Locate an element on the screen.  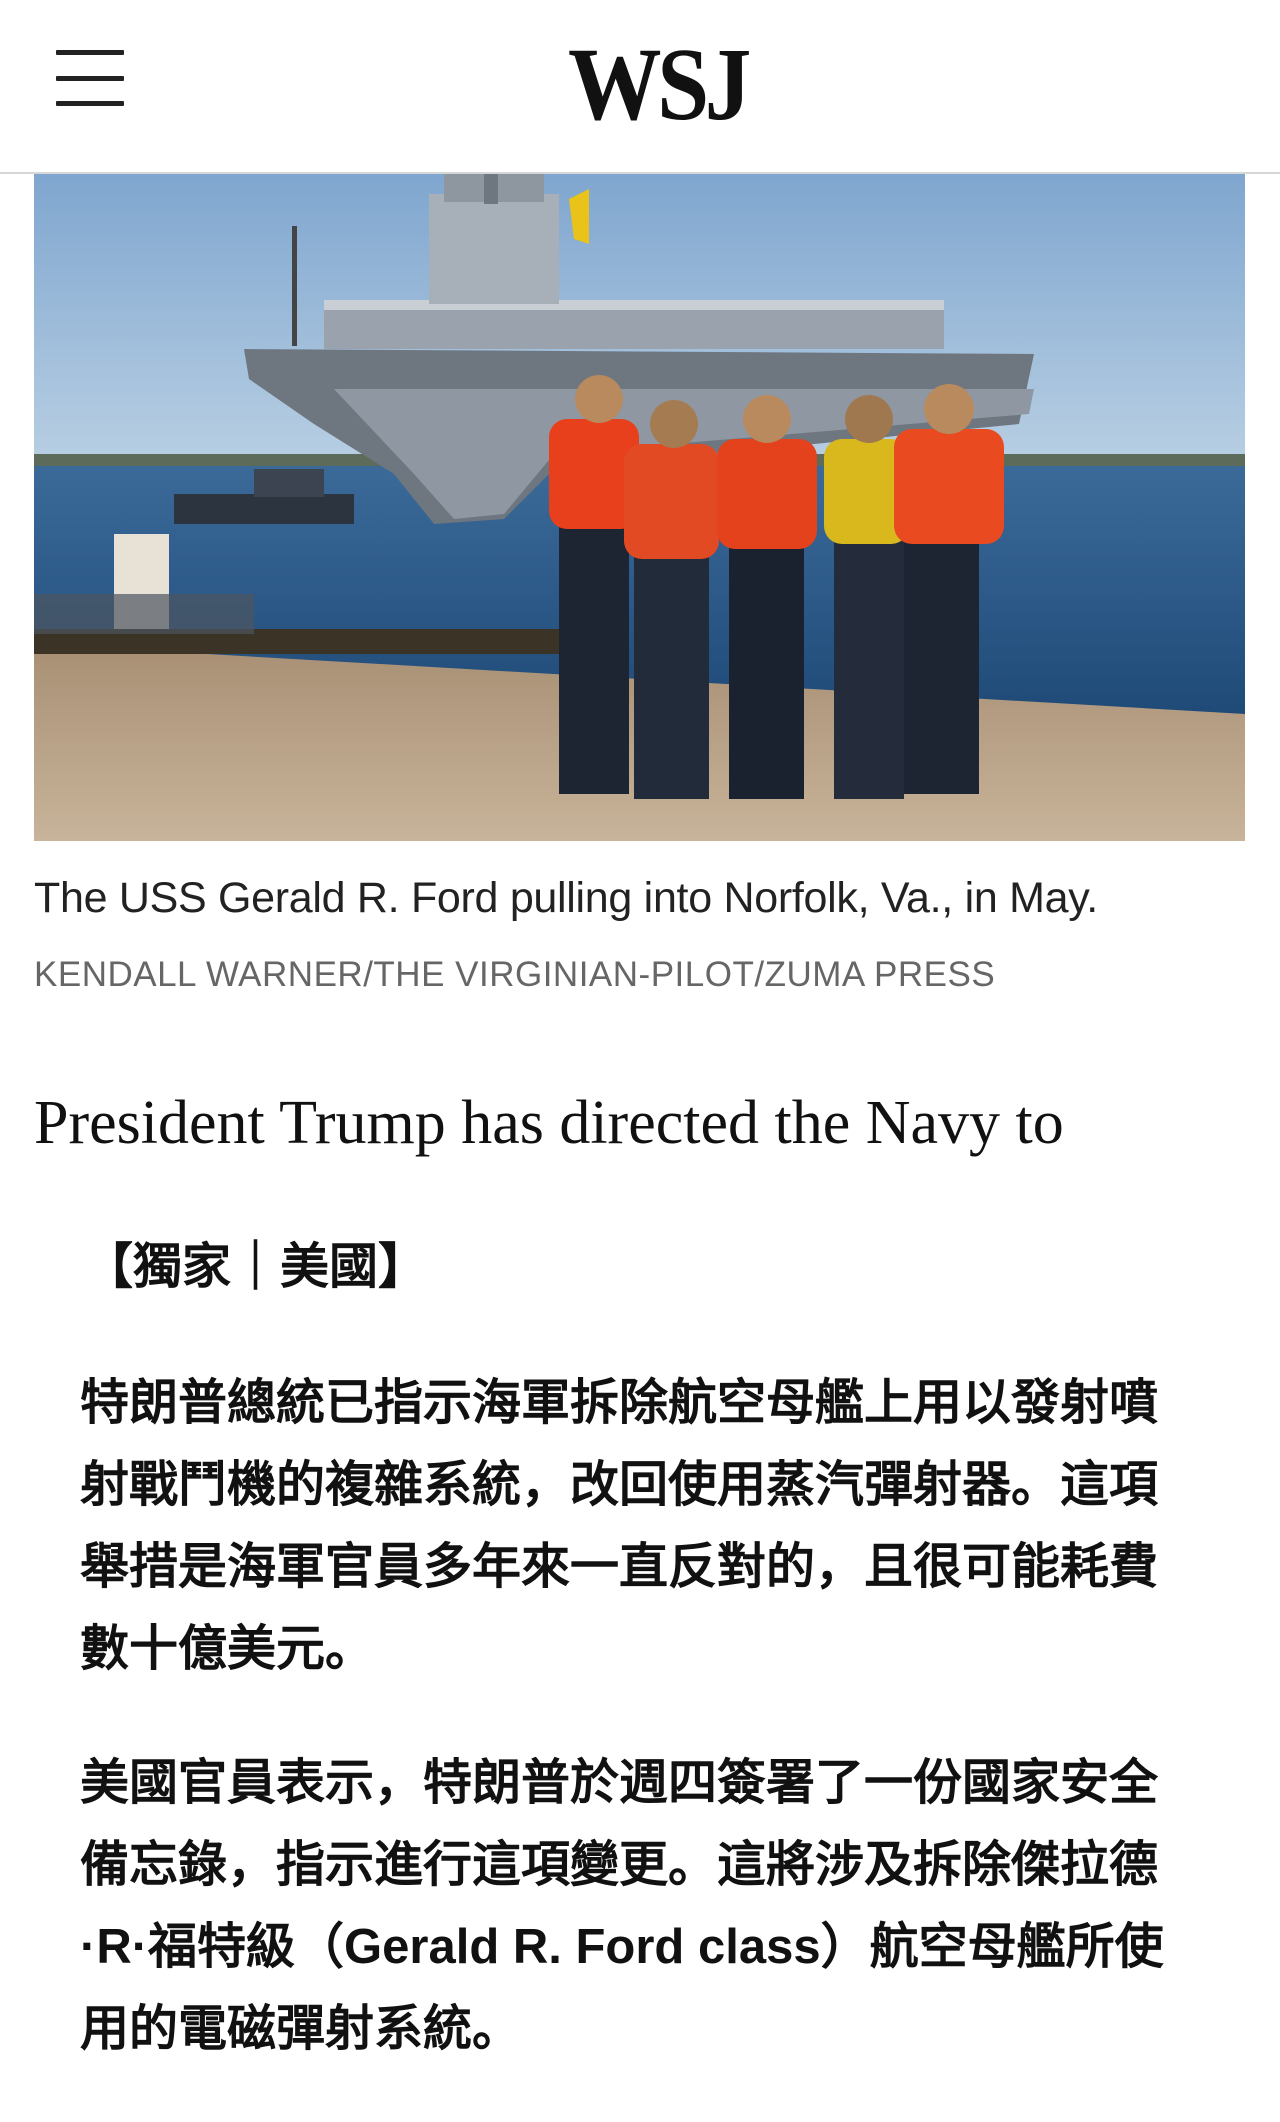
top-navigation-bar: WSJ is located at coordinates (640, 87).